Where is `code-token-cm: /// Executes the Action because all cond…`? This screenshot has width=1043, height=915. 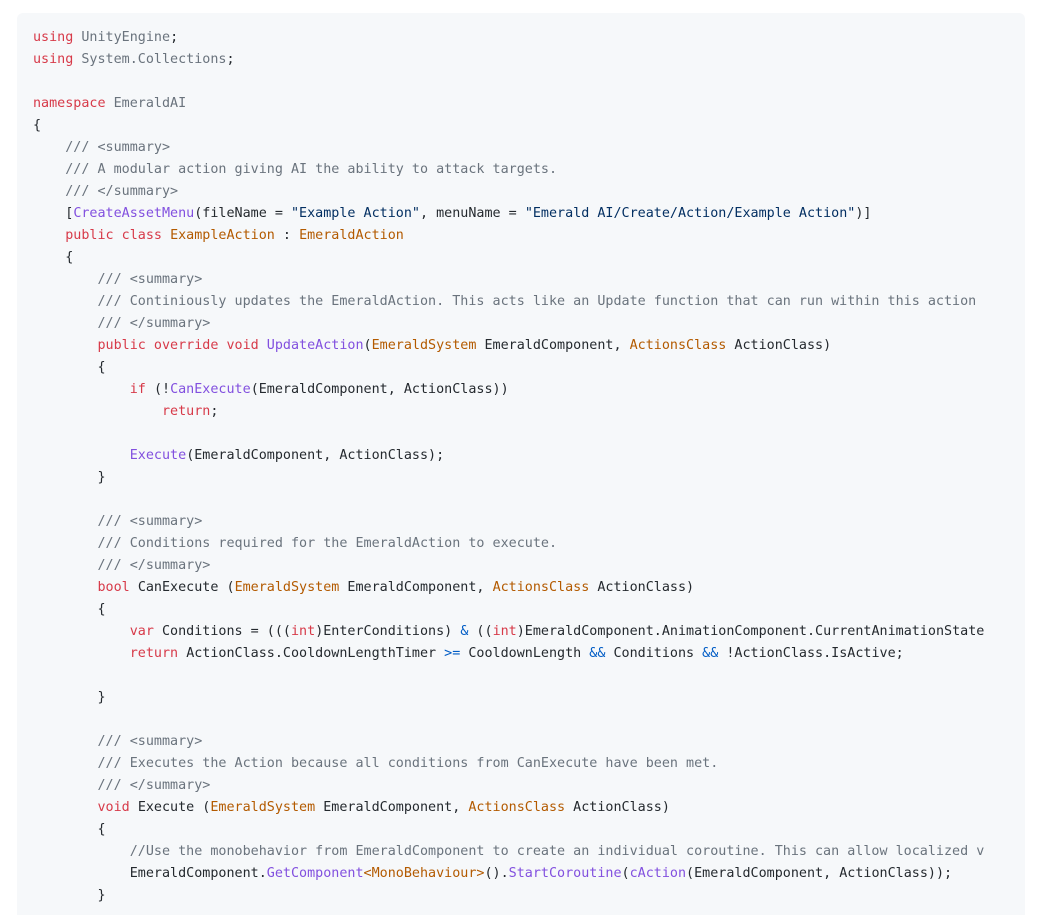
code-token-cm: /// Executes the Action because all cond… is located at coordinates (376, 763).